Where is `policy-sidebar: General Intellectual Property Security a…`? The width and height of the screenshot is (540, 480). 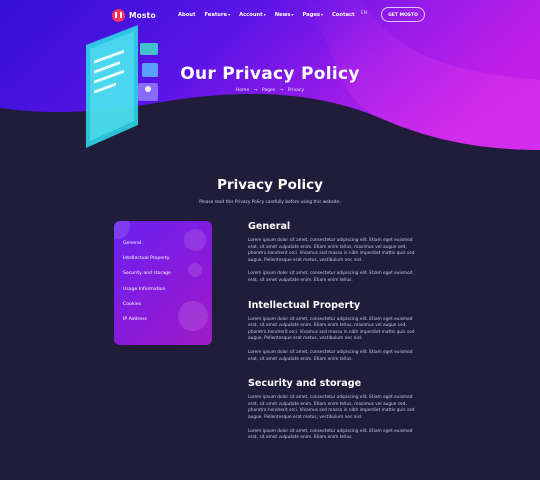
policy-sidebar: General Intellectual Property Security a… is located at coordinates (163, 283).